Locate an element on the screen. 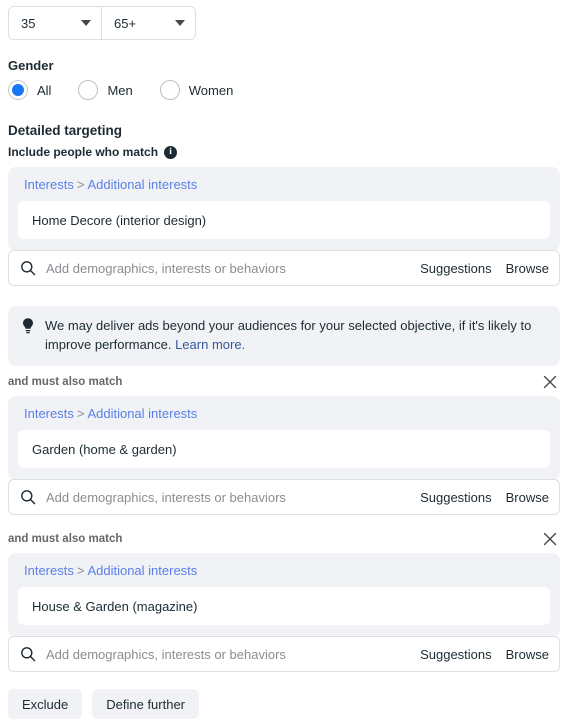 This screenshot has width=569, height=728. gender-option-all-label: All is located at coordinates (44, 90).